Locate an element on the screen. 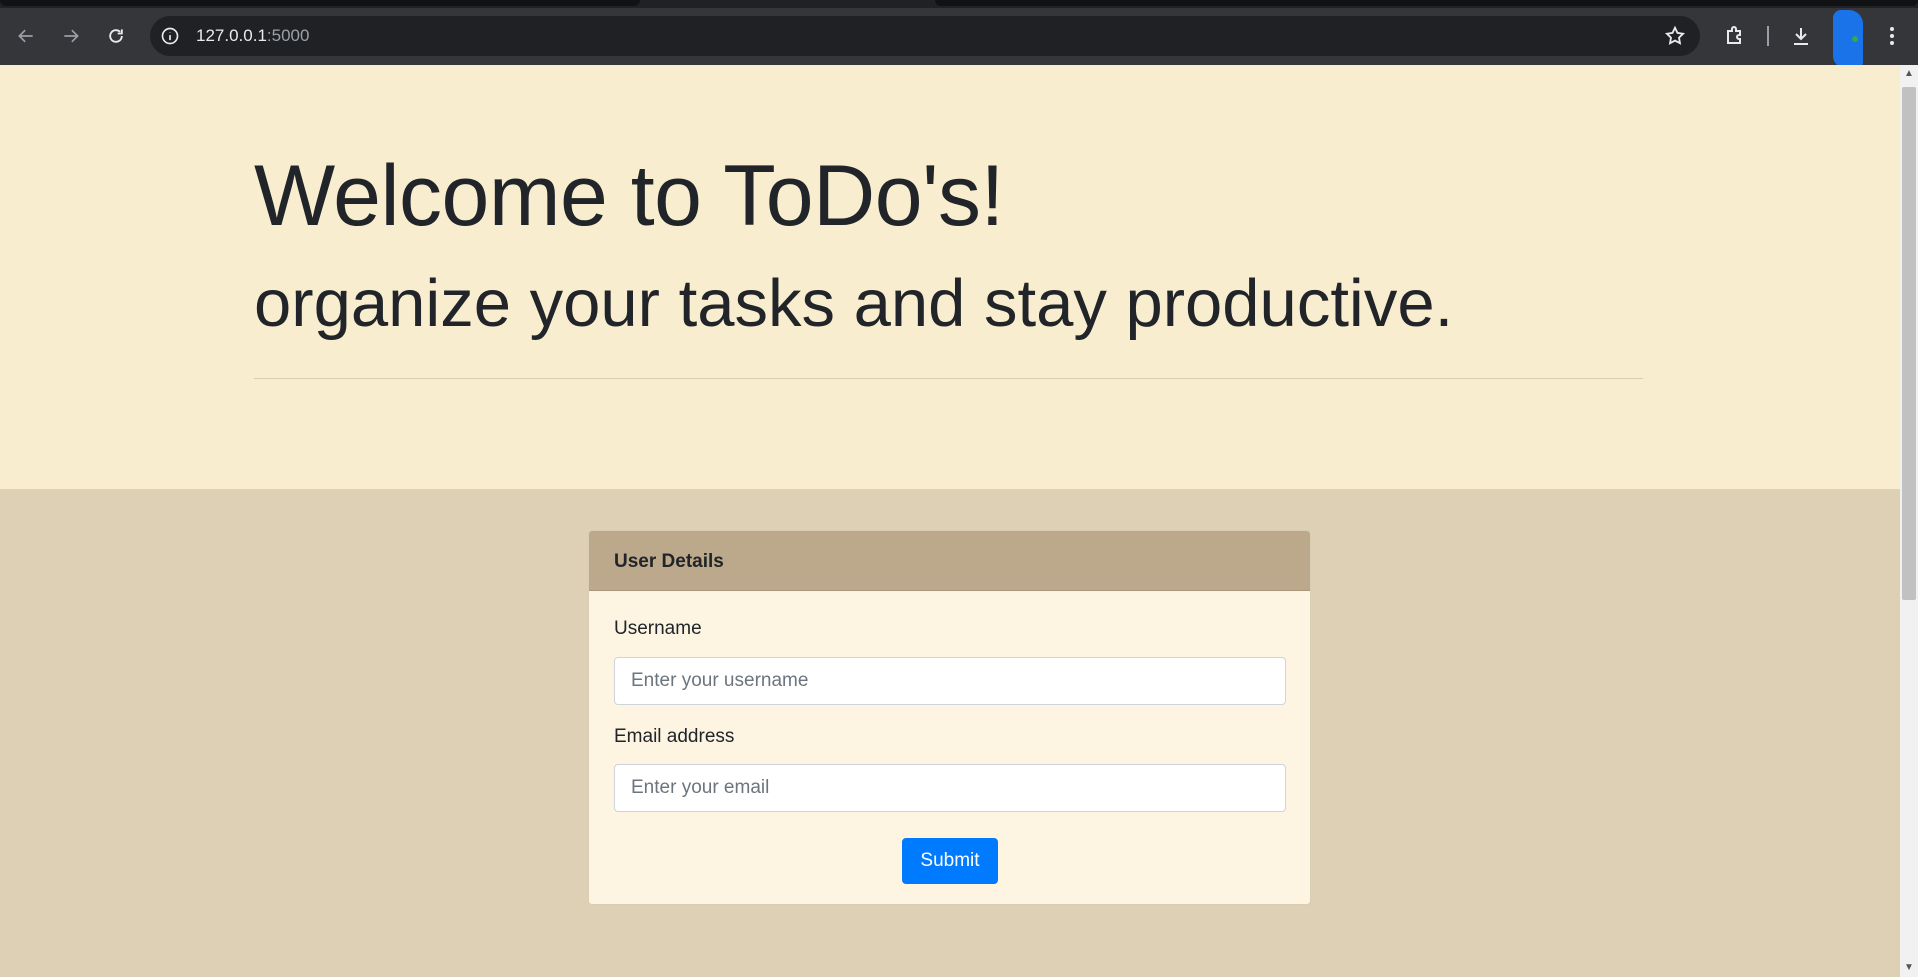 This screenshot has height=977, width=1918. card-header: User Details is located at coordinates (949, 561).